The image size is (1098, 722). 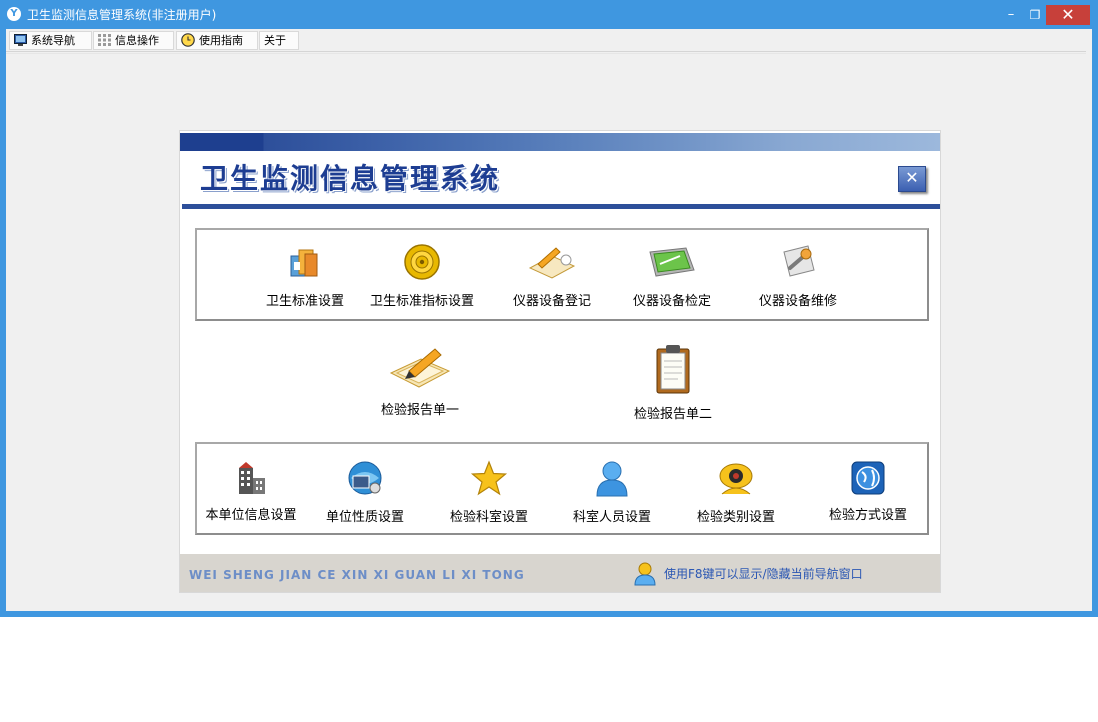 What do you see at coordinates (275, 40) in the screenshot?
I see `menu-label: 关于` at bounding box center [275, 40].